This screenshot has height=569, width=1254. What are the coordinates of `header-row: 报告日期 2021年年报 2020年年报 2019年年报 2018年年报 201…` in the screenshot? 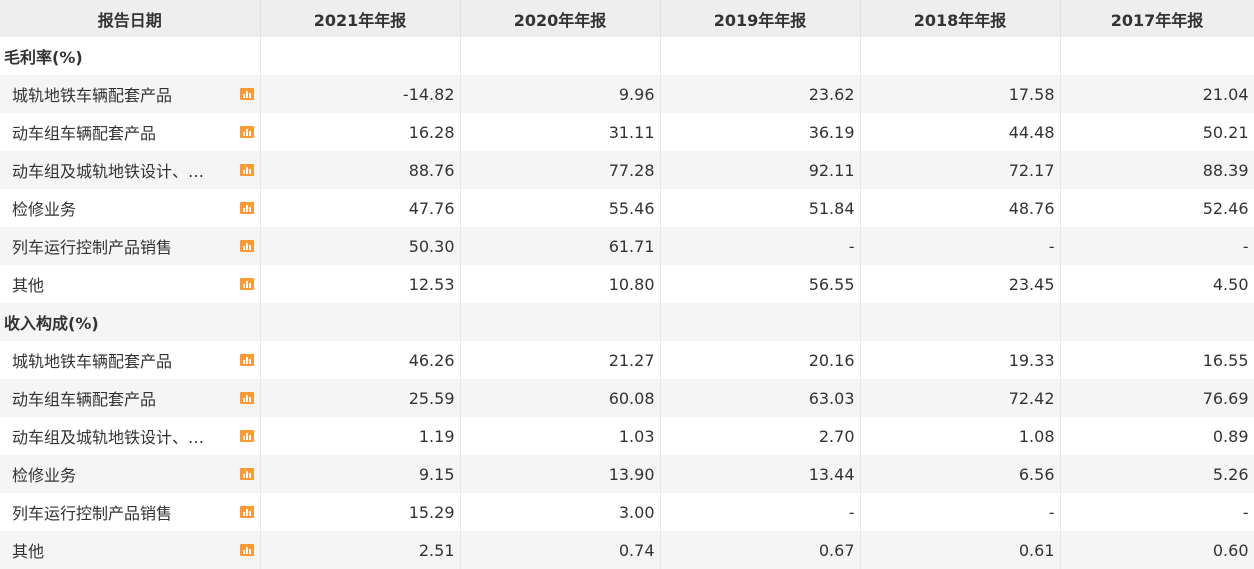 It's located at (627, 18).